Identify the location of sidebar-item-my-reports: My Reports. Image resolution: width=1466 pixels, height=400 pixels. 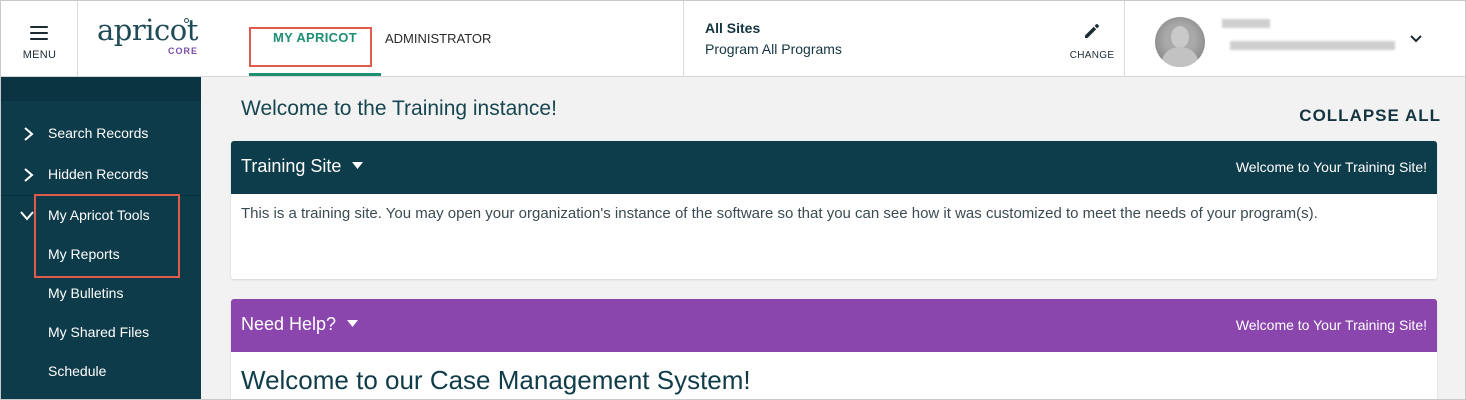
(101, 254).